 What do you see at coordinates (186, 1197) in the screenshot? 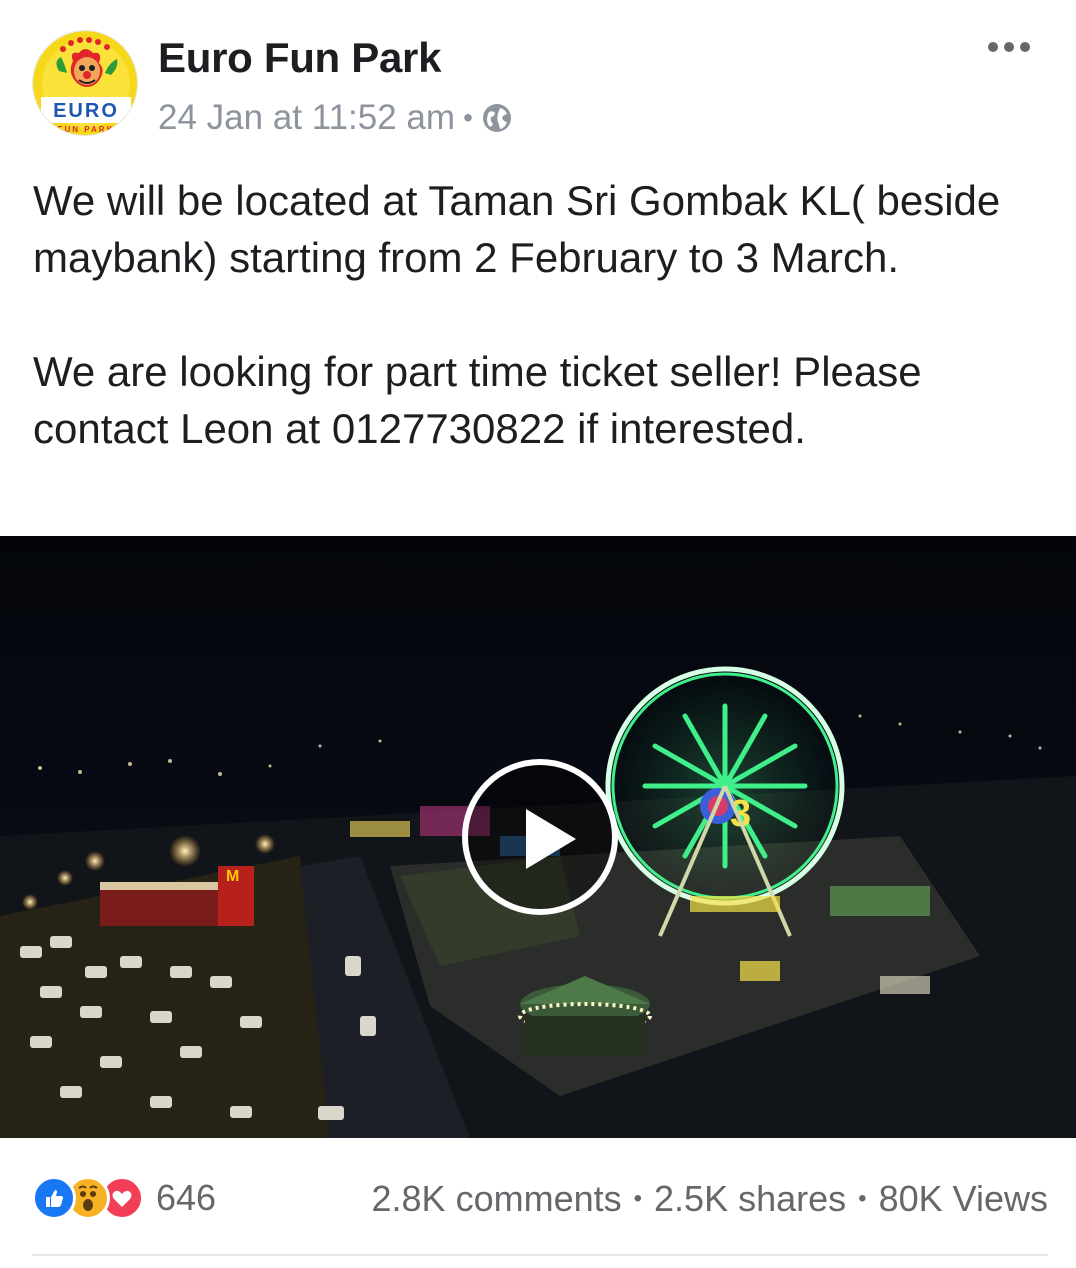
I see `reaction-count: 646` at bounding box center [186, 1197].